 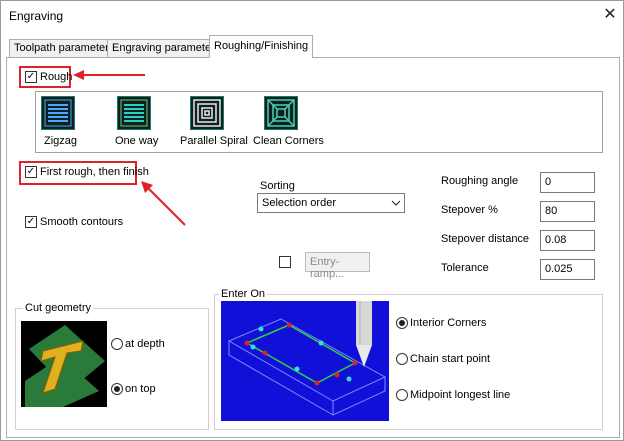 What do you see at coordinates (64, 364) in the screenshot?
I see `cut-geometry-preview` at bounding box center [64, 364].